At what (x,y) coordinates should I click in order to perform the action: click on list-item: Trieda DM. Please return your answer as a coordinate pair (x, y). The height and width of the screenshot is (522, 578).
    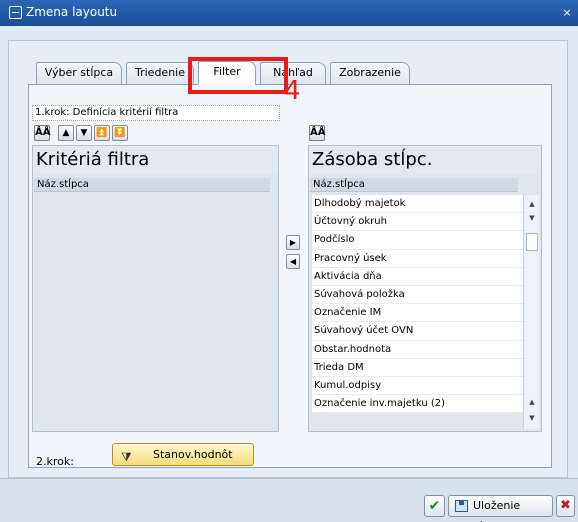
    Looking at the image, I should click on (417, 367).